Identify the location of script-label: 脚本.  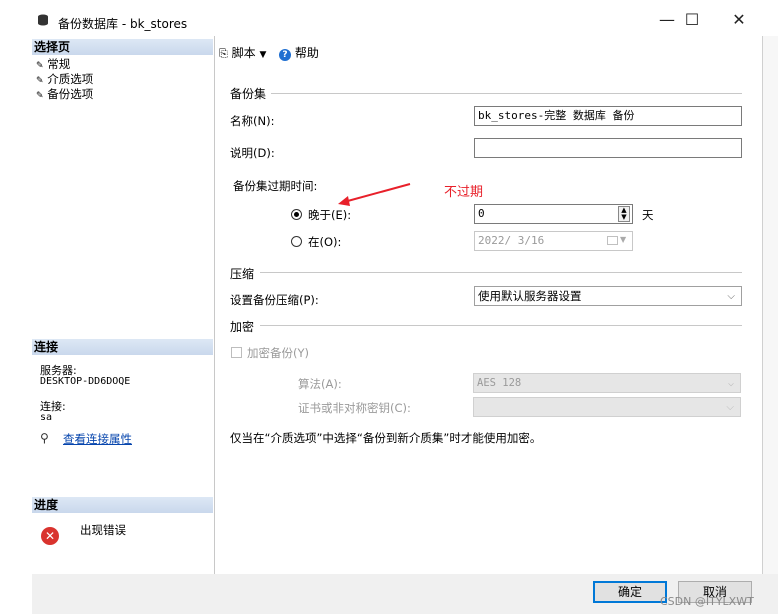
(243, 53).